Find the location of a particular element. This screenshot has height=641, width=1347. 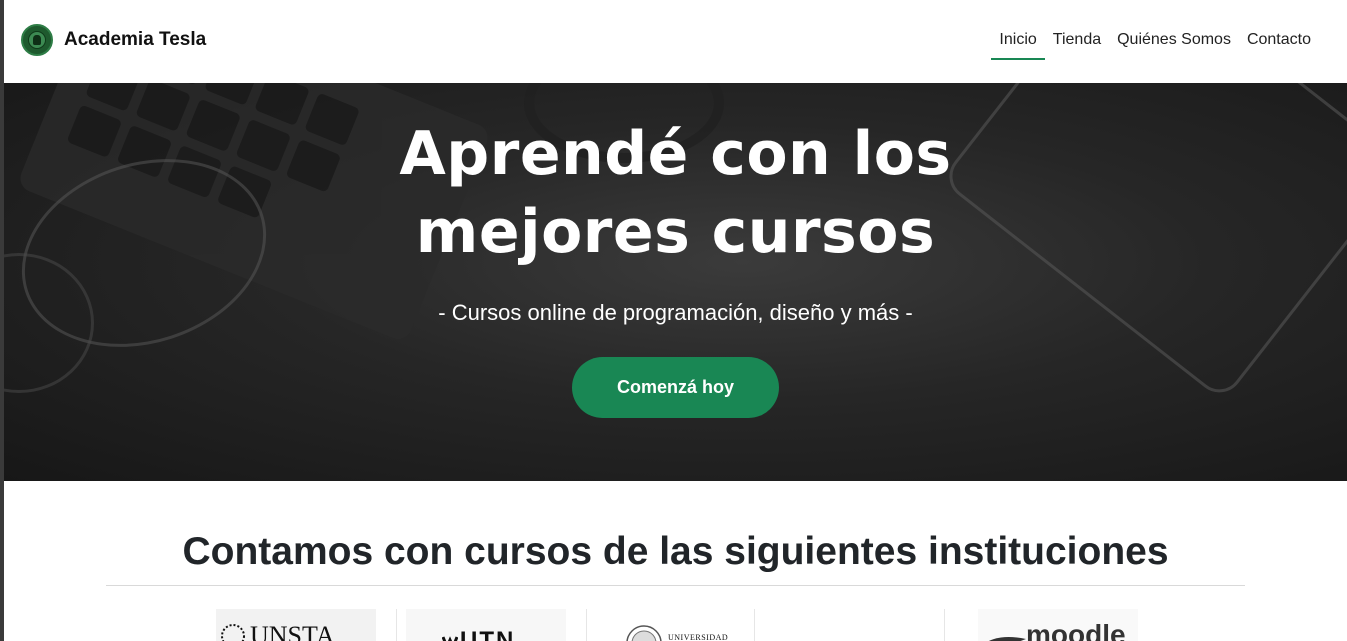

nav-link-inicio: Inicio is located at coordinates (1018, 44).